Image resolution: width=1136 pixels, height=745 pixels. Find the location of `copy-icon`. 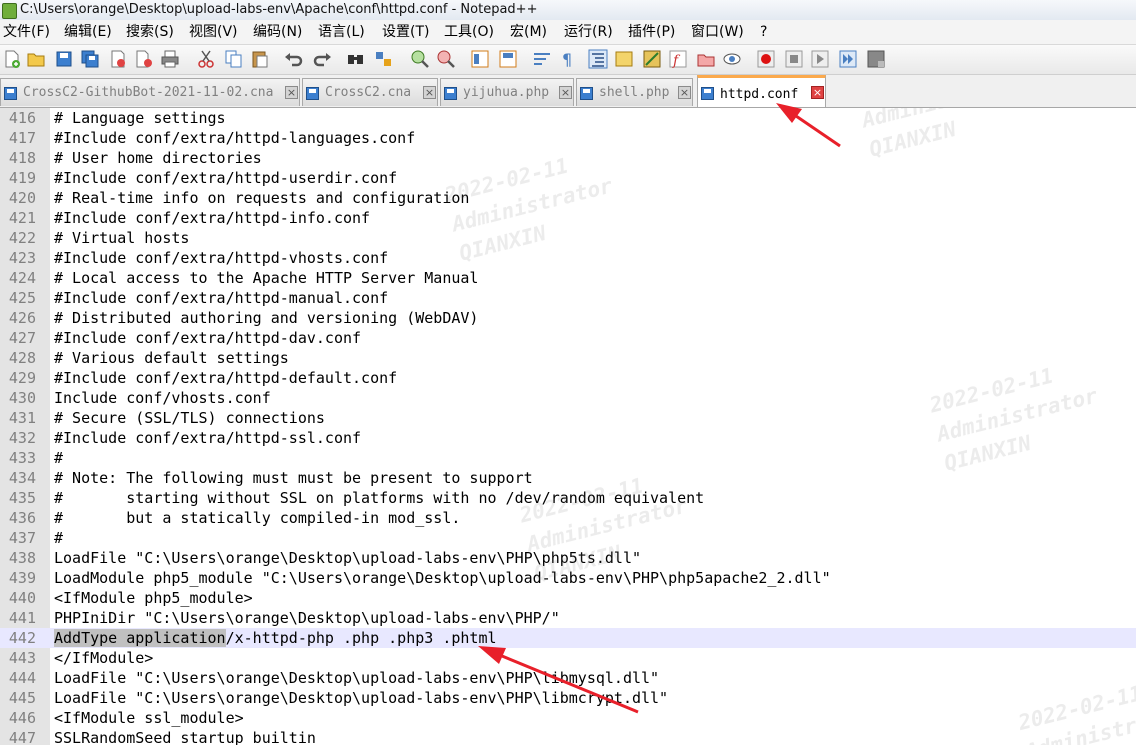

copy-icon is located at coordinates (234, 59).